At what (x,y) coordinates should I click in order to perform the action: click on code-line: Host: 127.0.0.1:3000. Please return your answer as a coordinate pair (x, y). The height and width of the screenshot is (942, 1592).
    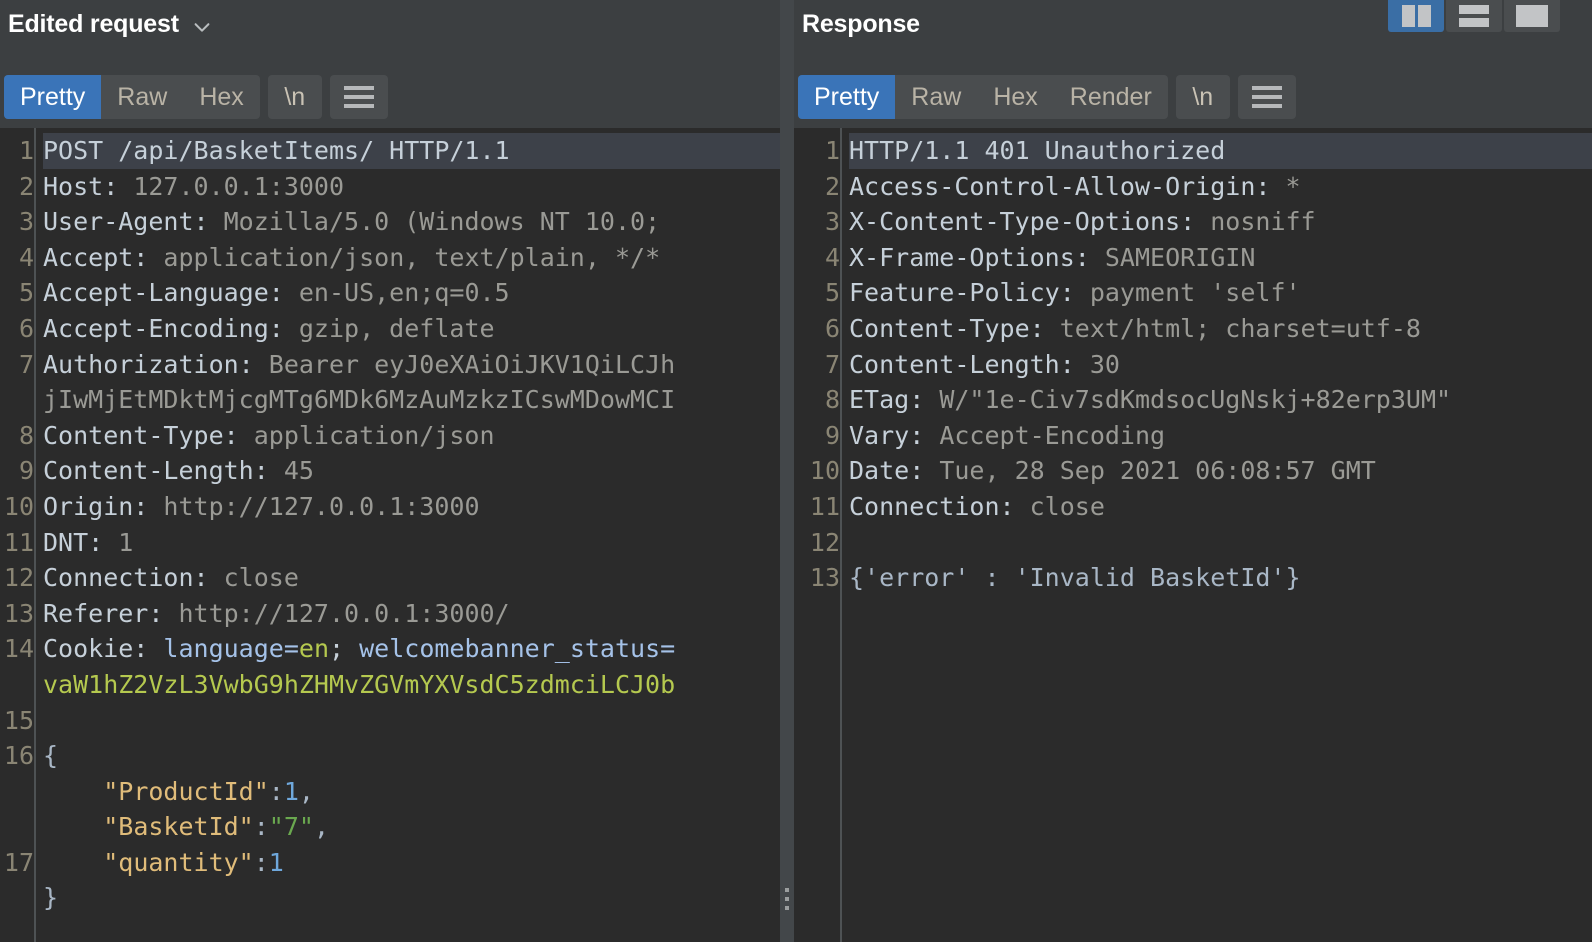
    Looking at the image, I should click on (194, 186).